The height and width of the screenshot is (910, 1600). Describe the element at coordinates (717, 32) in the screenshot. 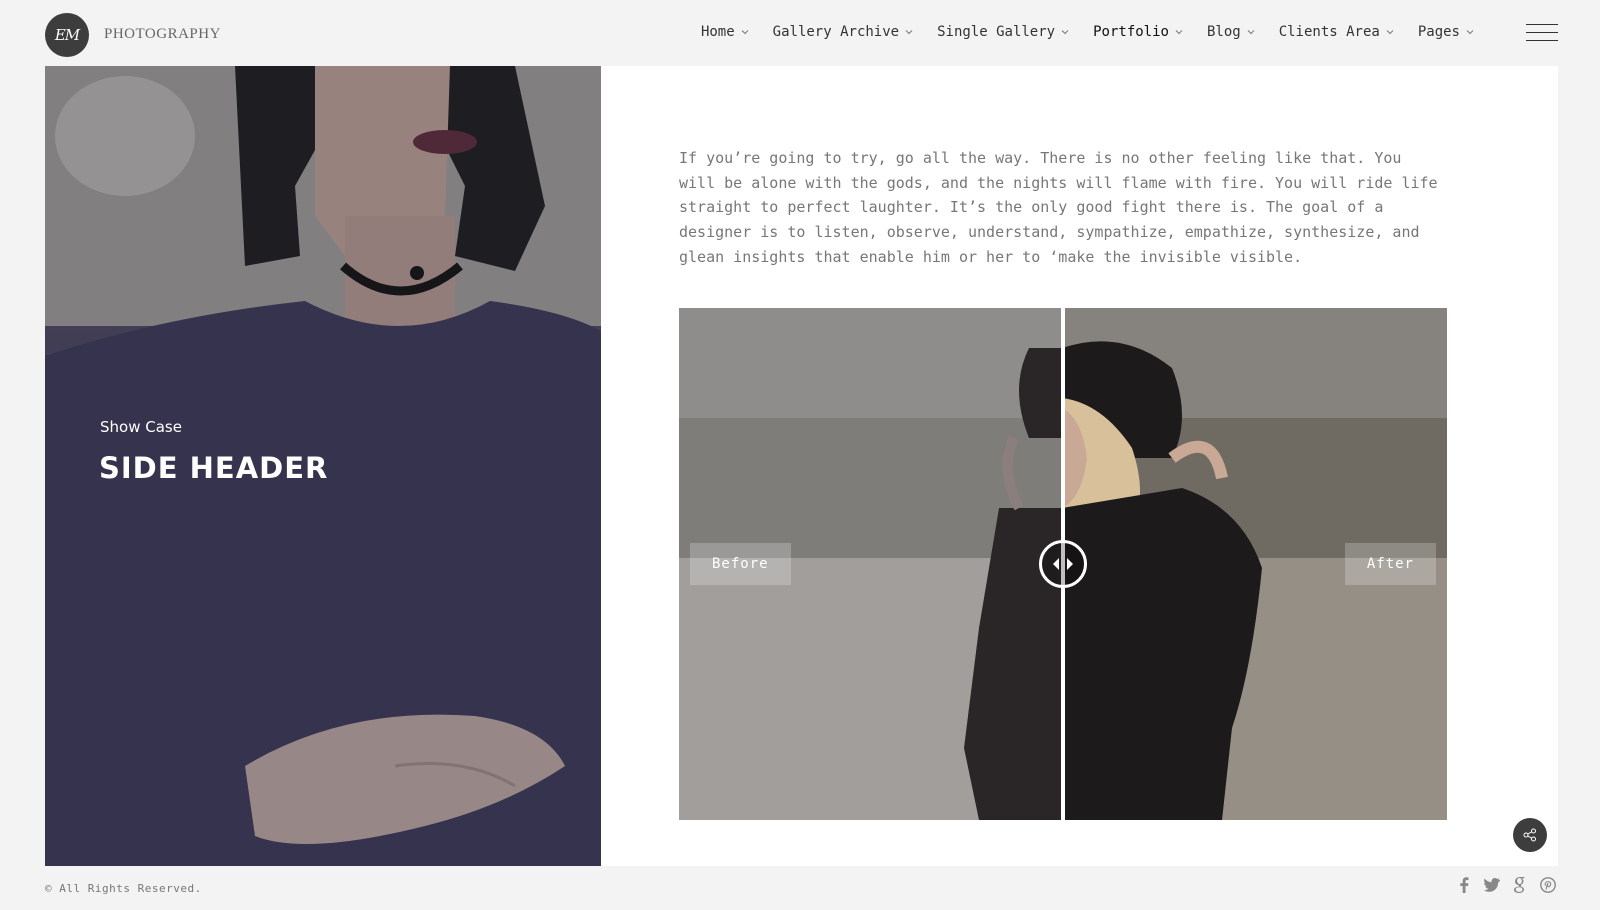

I see `nav-item-label: Home` at that location.